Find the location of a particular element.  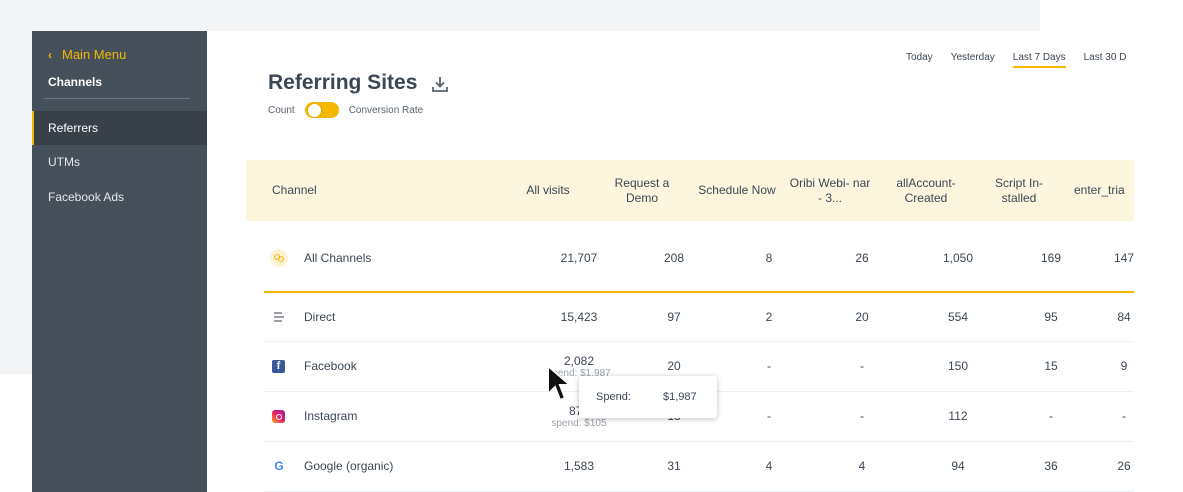

cell-request-demo: 31 is located at coordinates (674, 466).